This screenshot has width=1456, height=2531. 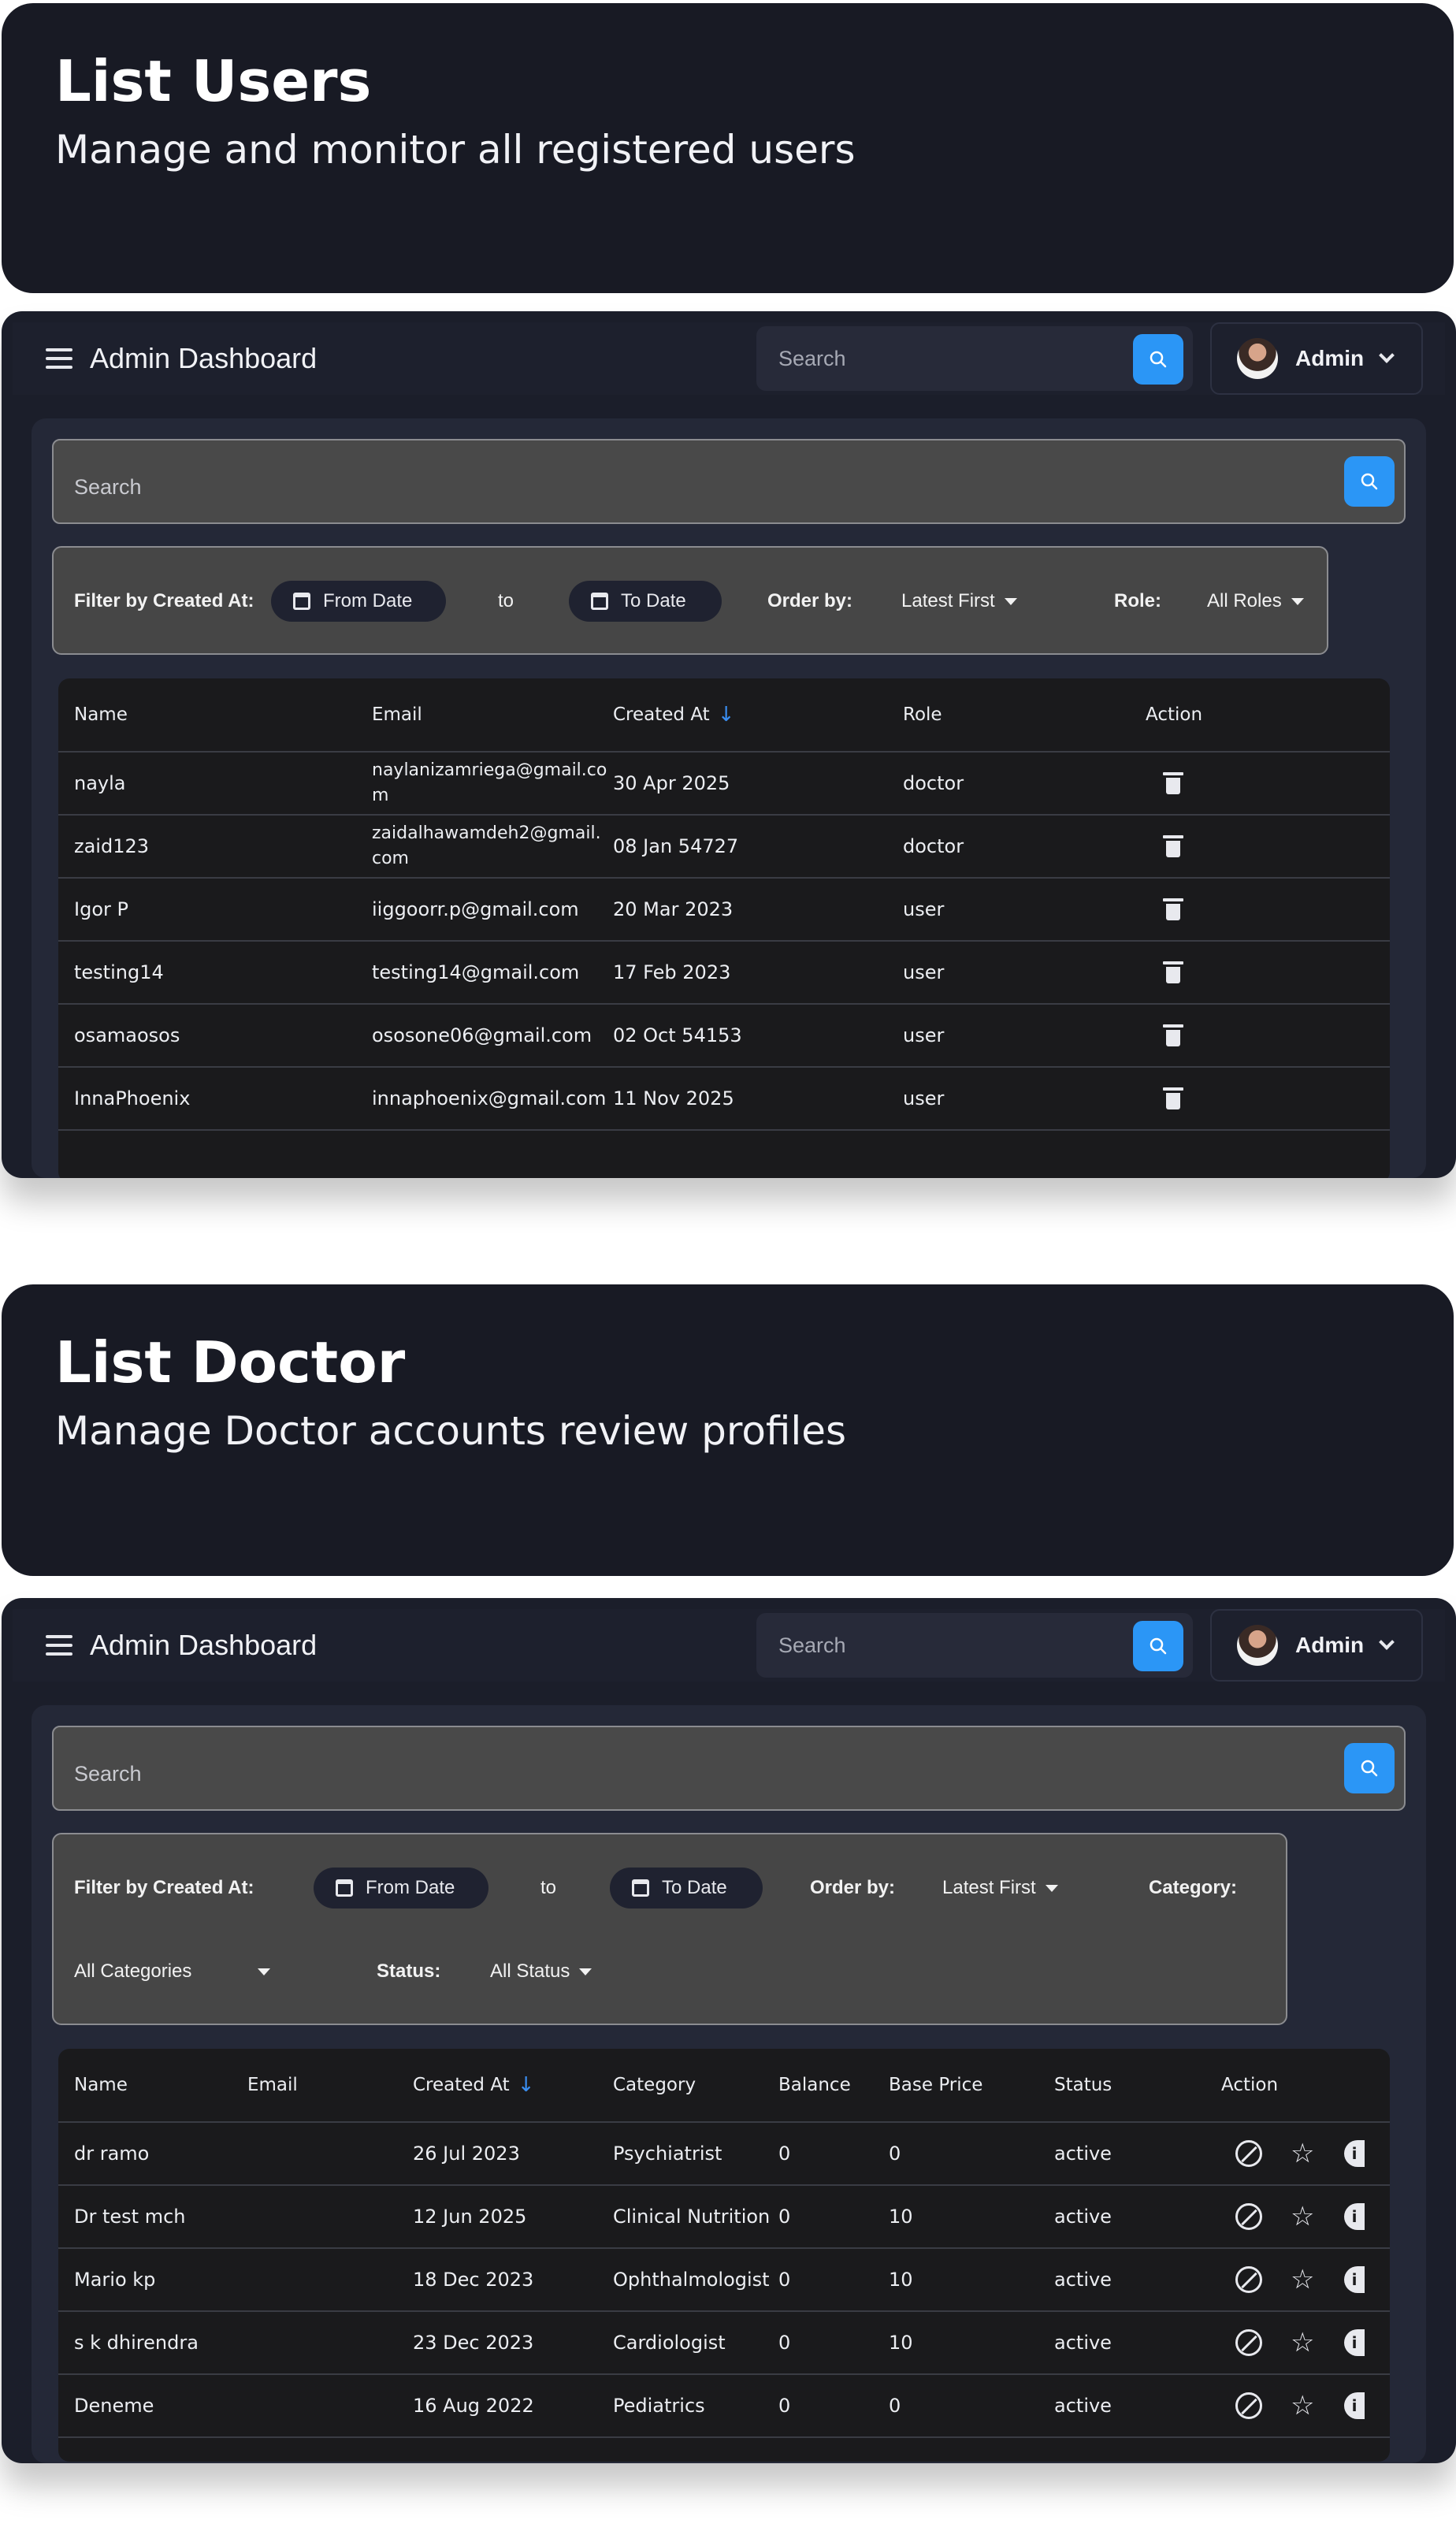 What do you see at coordinates (455, 150) in the screenshot?
I see `hero-subtitle: Manage and monitor all registered users` at bounding box center [455, 150].